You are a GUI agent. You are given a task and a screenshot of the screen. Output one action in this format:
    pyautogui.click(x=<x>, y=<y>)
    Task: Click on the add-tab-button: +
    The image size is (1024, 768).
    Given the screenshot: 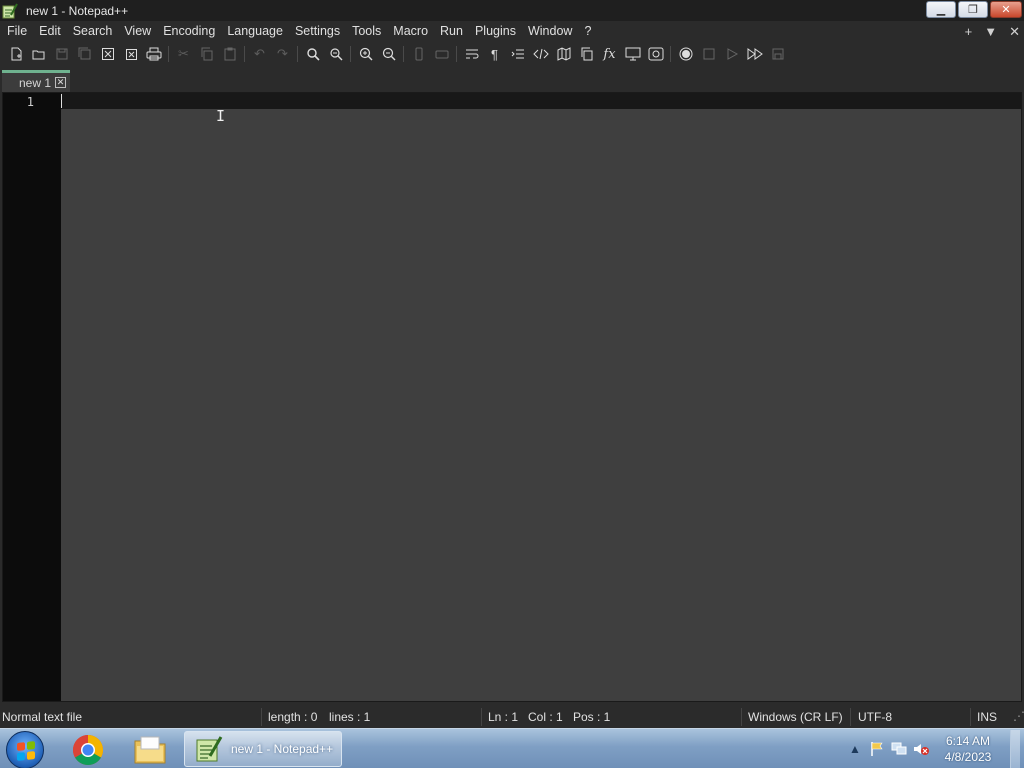 What is the action you would take?
    pyautogui.click(x=969, y=31)
    